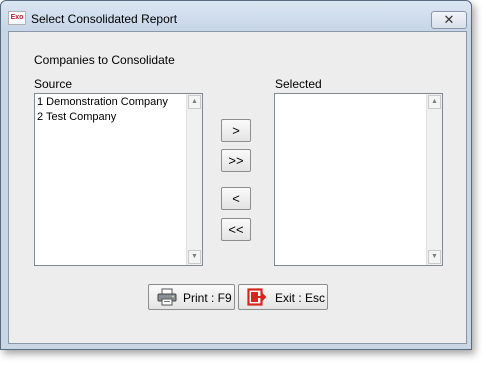 The height and width of the screenshot is (365, 486). I want to click on source-scrollbar: ▲ ▼, so click(194, 179).